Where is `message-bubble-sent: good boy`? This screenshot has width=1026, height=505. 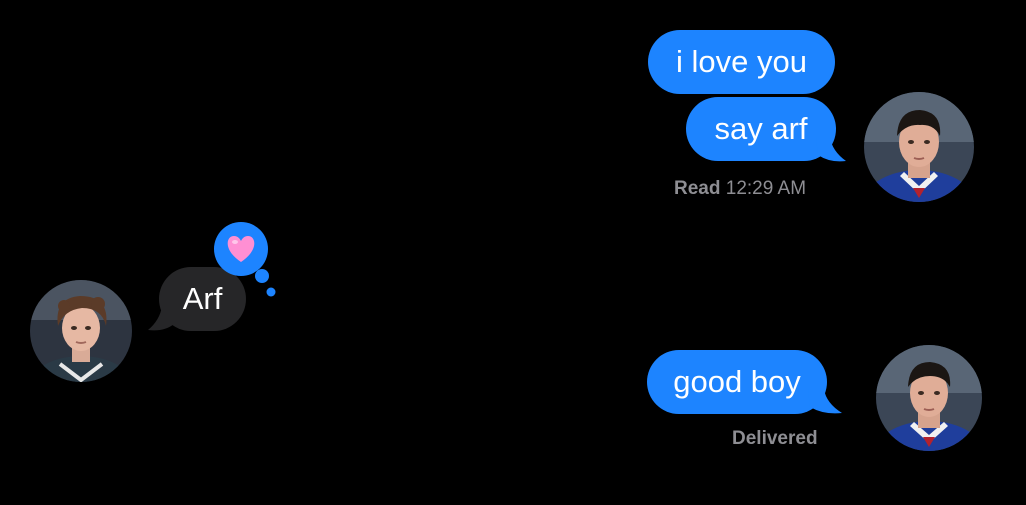 message-bubble-sent: good boy is located at coordinates (737, 382).